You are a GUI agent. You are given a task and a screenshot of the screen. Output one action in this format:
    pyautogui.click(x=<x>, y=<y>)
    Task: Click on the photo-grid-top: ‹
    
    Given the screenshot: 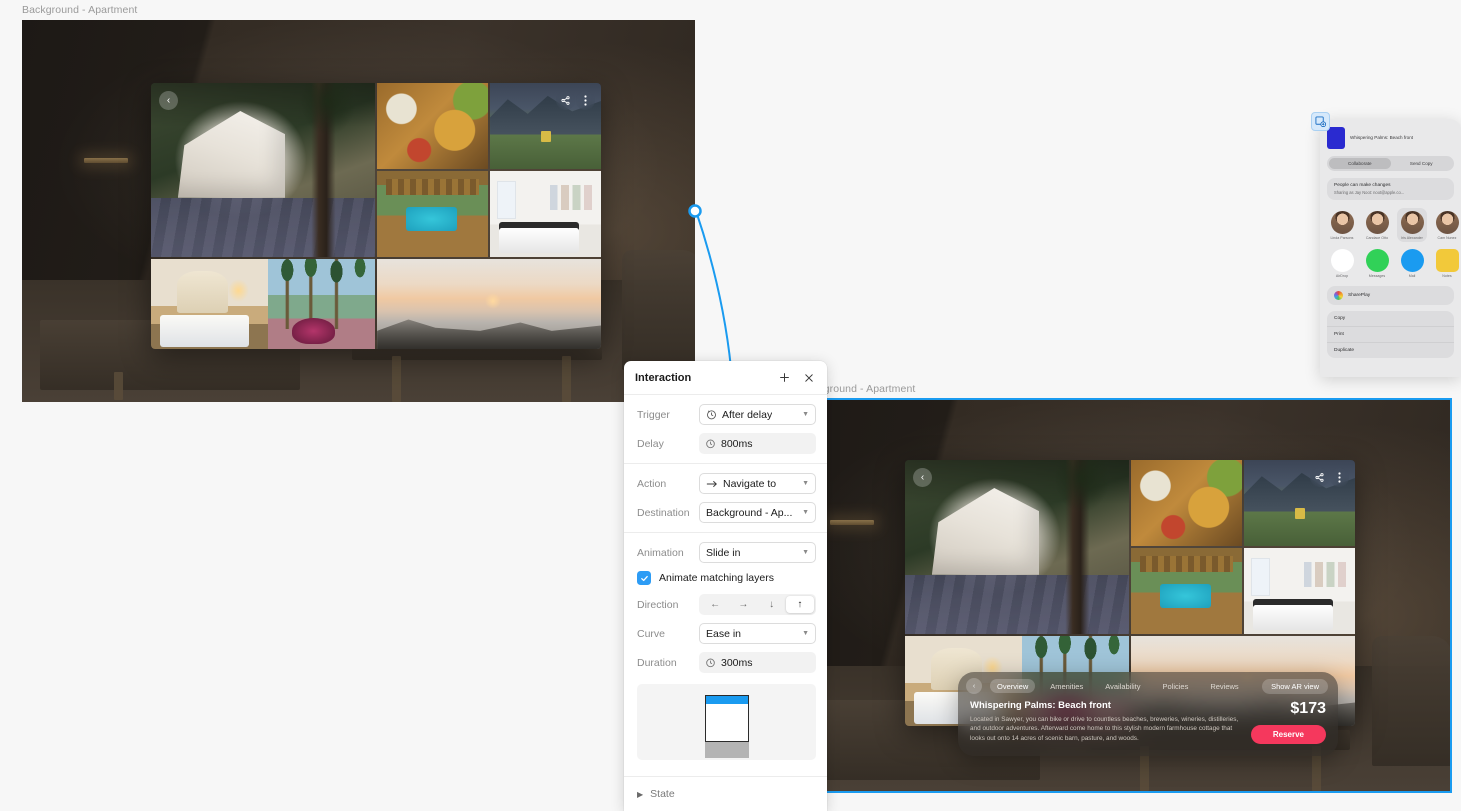 What is the action you would take?
    pyautogui.click(x=376, y=216)
    